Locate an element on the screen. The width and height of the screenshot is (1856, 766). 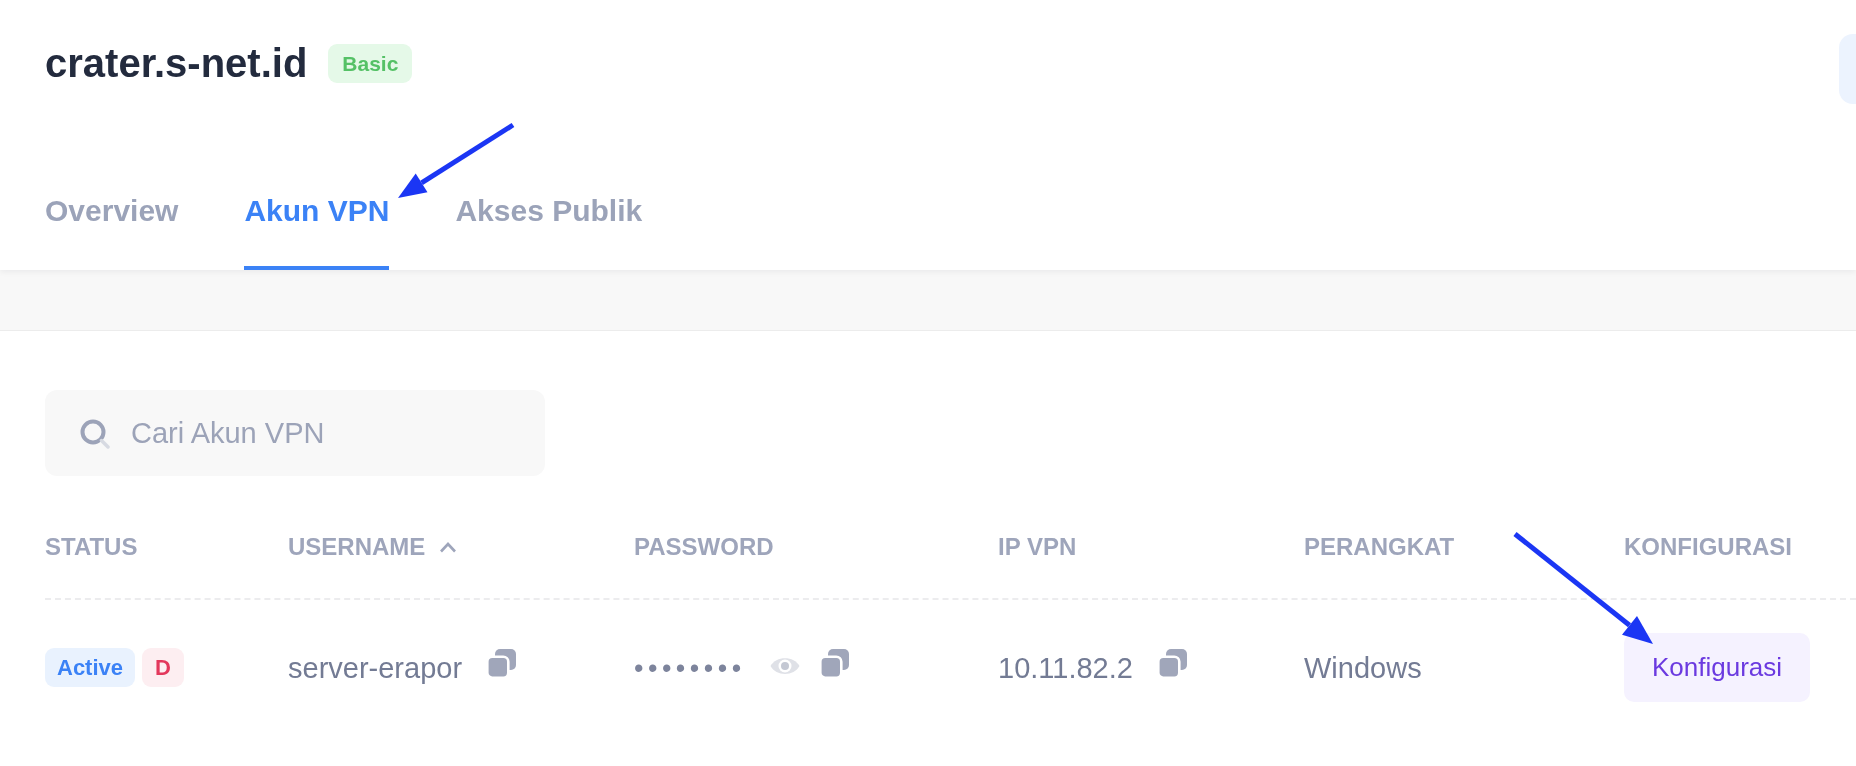
flag-badge: D is located at coordinates (163, 667).